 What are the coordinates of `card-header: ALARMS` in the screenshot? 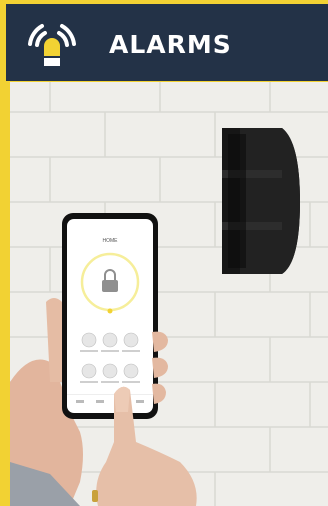 It's located at (167, 42).